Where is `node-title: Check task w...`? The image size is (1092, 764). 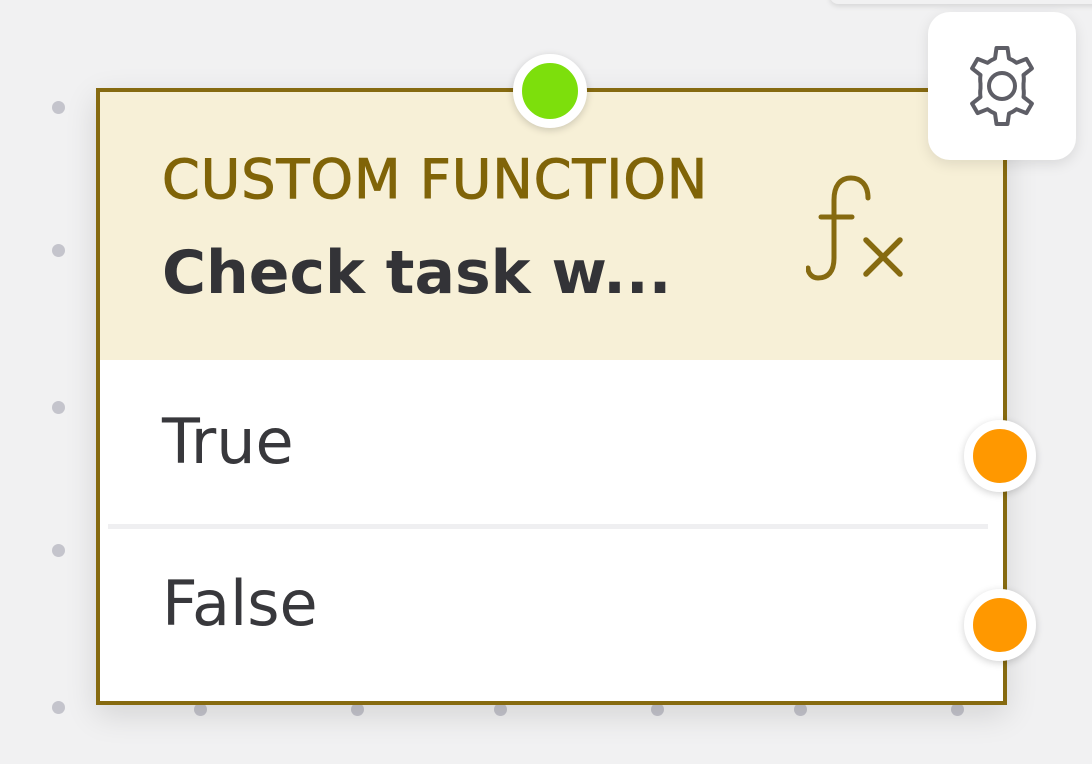 node-title: Check task w... is located at coordinates (417, 273).